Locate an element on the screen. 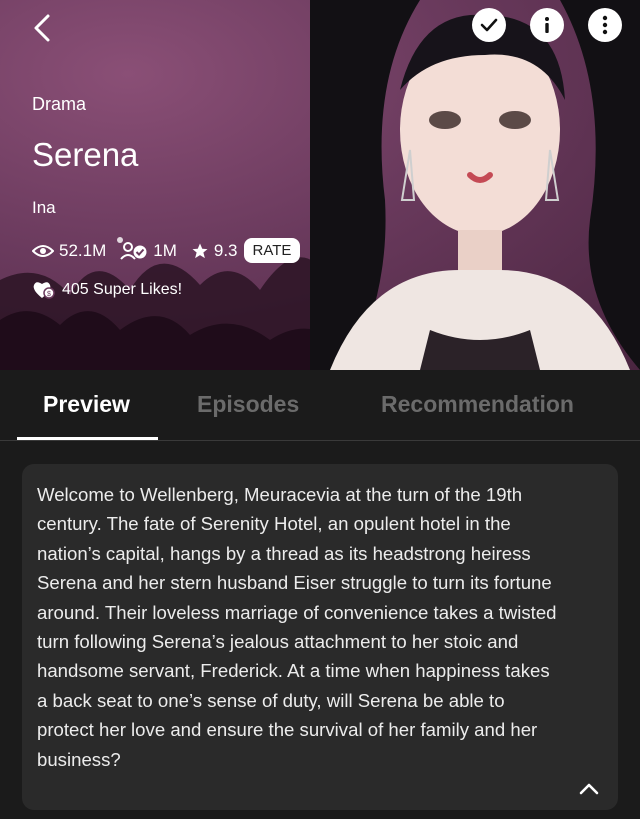  rate-button: RATE is located at coordinates (272, 250).